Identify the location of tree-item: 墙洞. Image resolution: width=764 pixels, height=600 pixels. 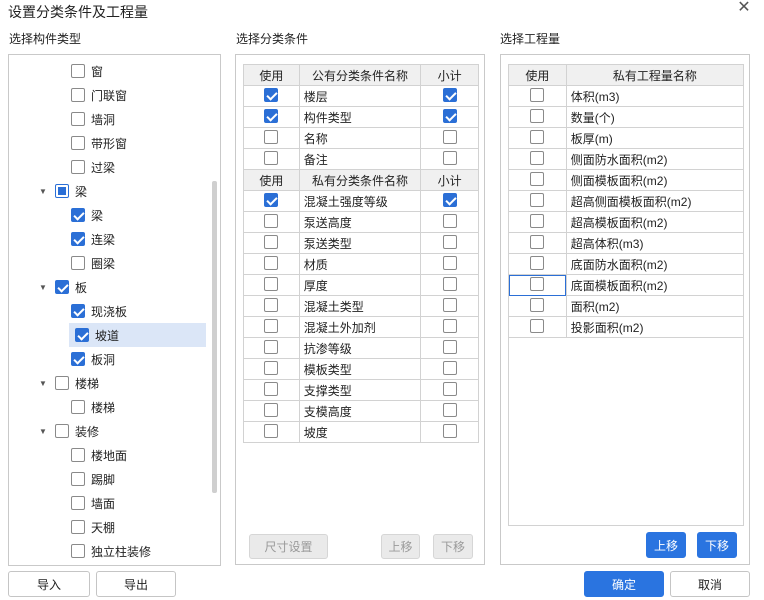
(93, 119).